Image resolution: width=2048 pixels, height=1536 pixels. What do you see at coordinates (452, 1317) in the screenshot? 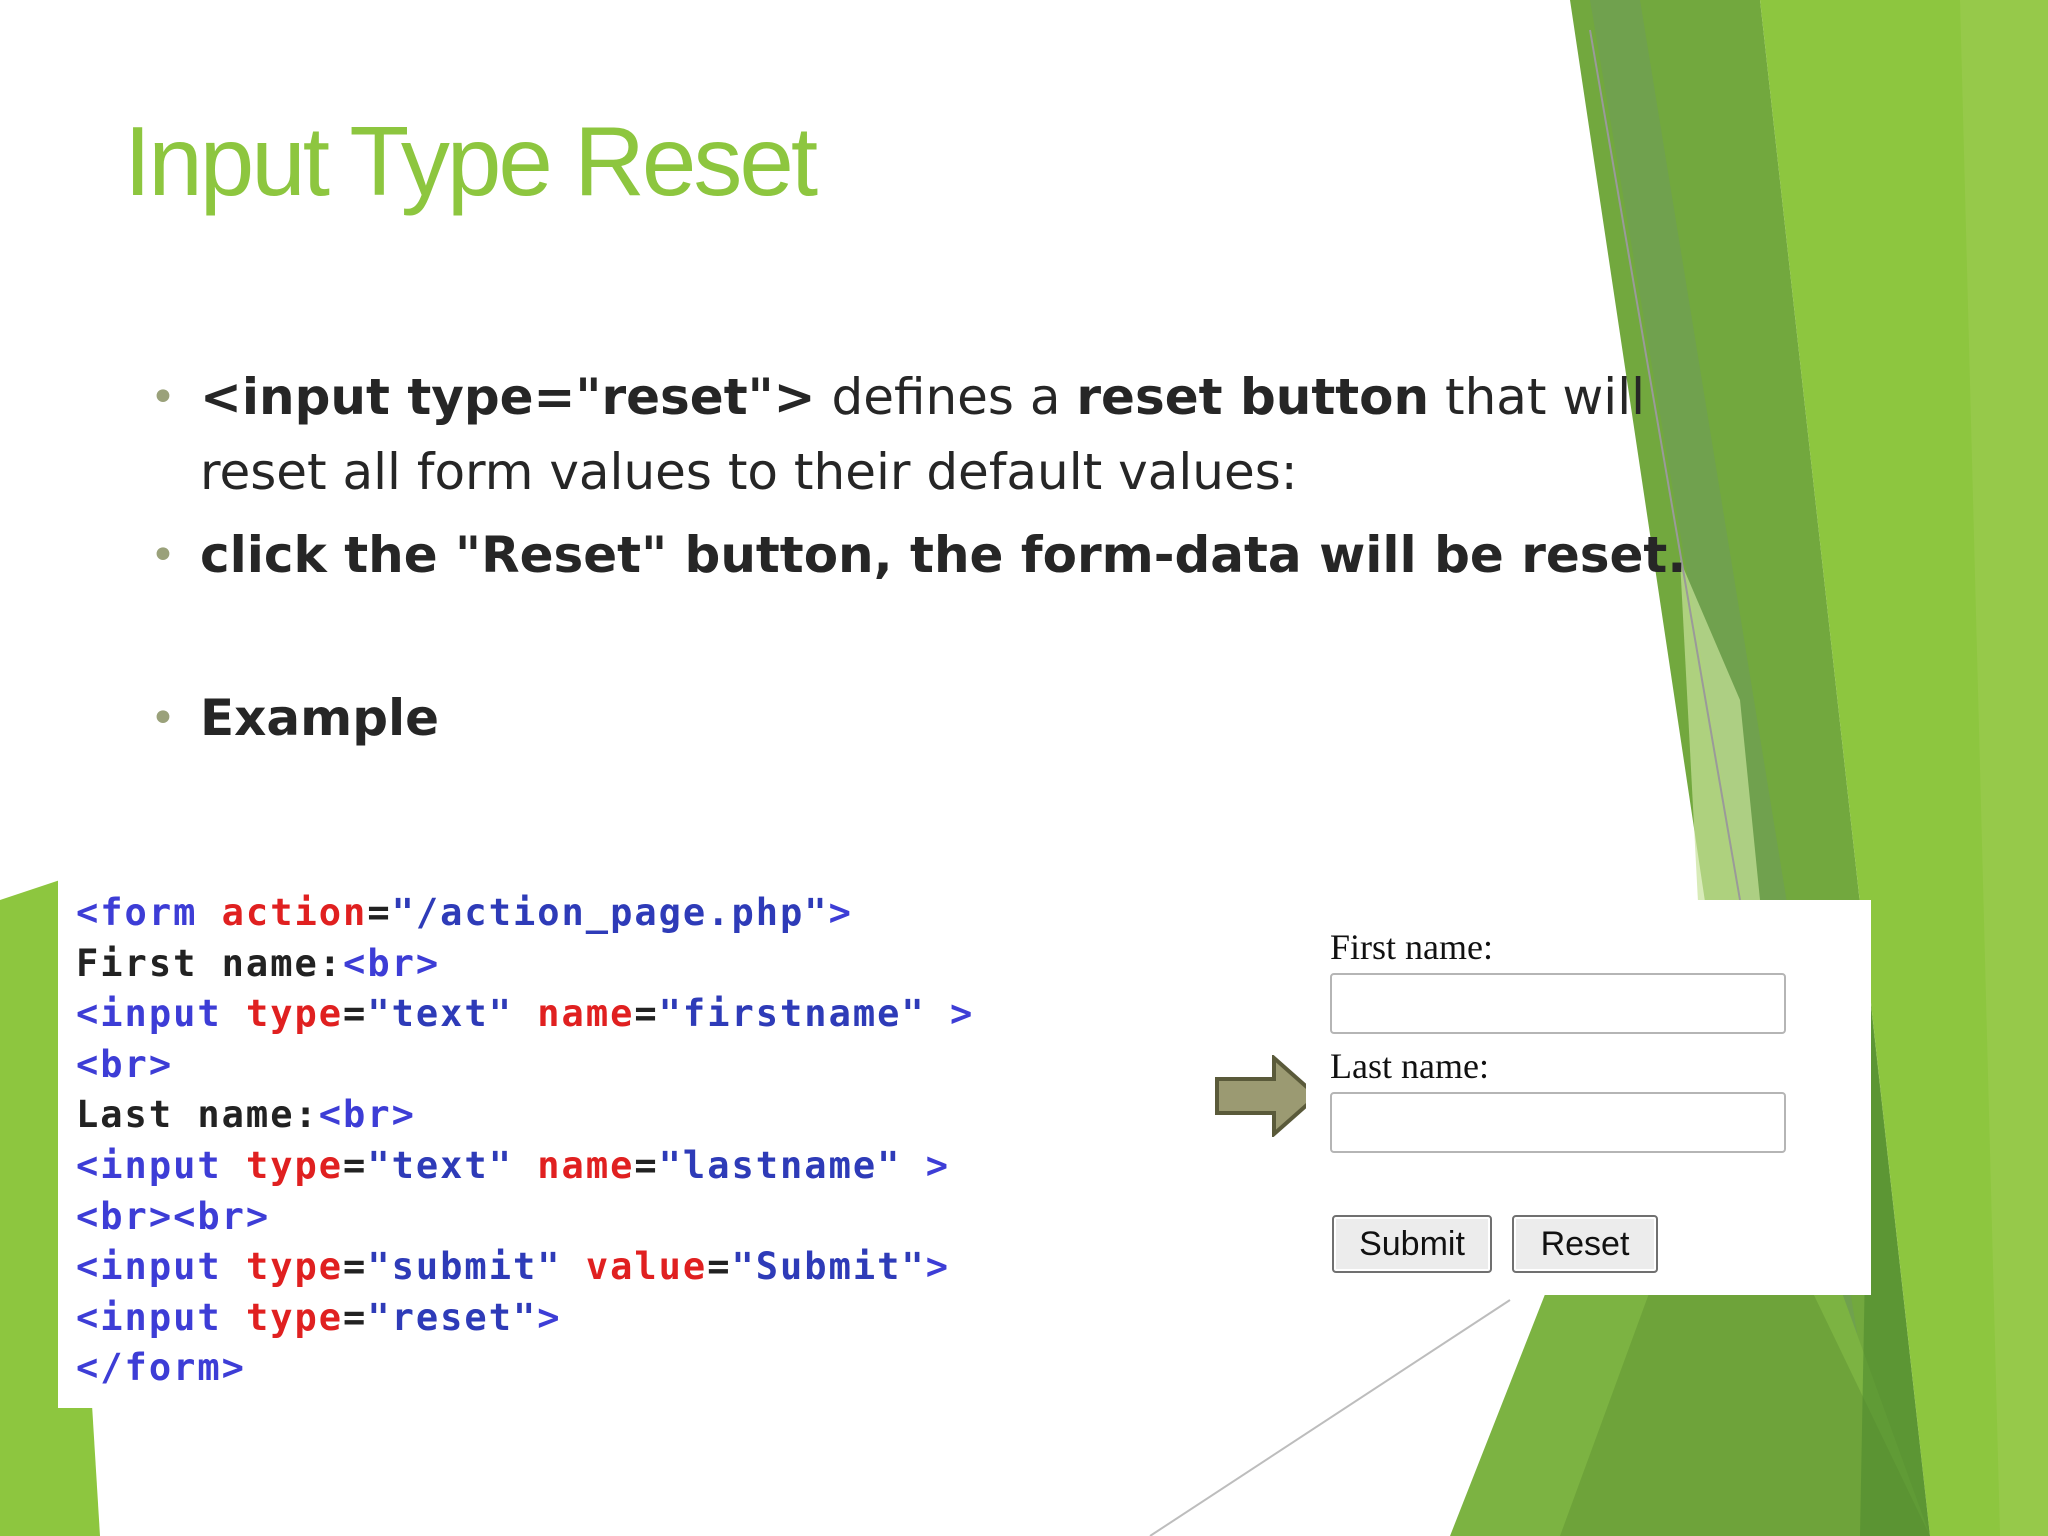
I see `code-token: "reset"` at bounding box center [452, 1317].